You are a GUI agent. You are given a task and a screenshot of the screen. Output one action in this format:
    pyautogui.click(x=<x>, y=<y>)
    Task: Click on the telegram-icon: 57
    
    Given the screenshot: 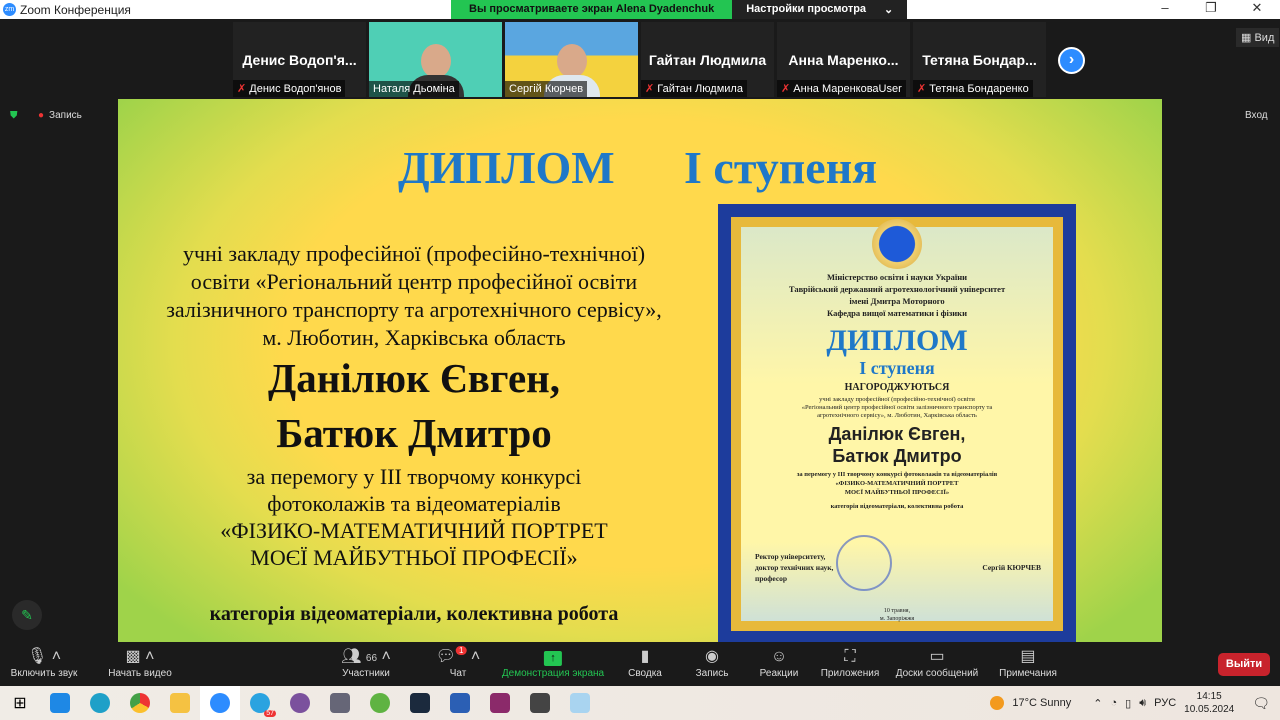 What is the action you would take?
    pyautogui.click(x=263, y=705)
    